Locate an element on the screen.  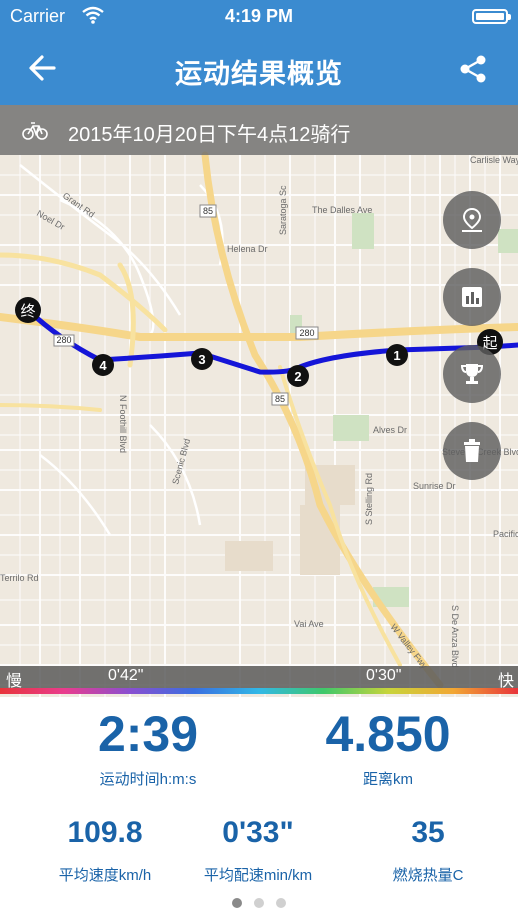
bar-chart-icon is located at coordinates (472, 297).